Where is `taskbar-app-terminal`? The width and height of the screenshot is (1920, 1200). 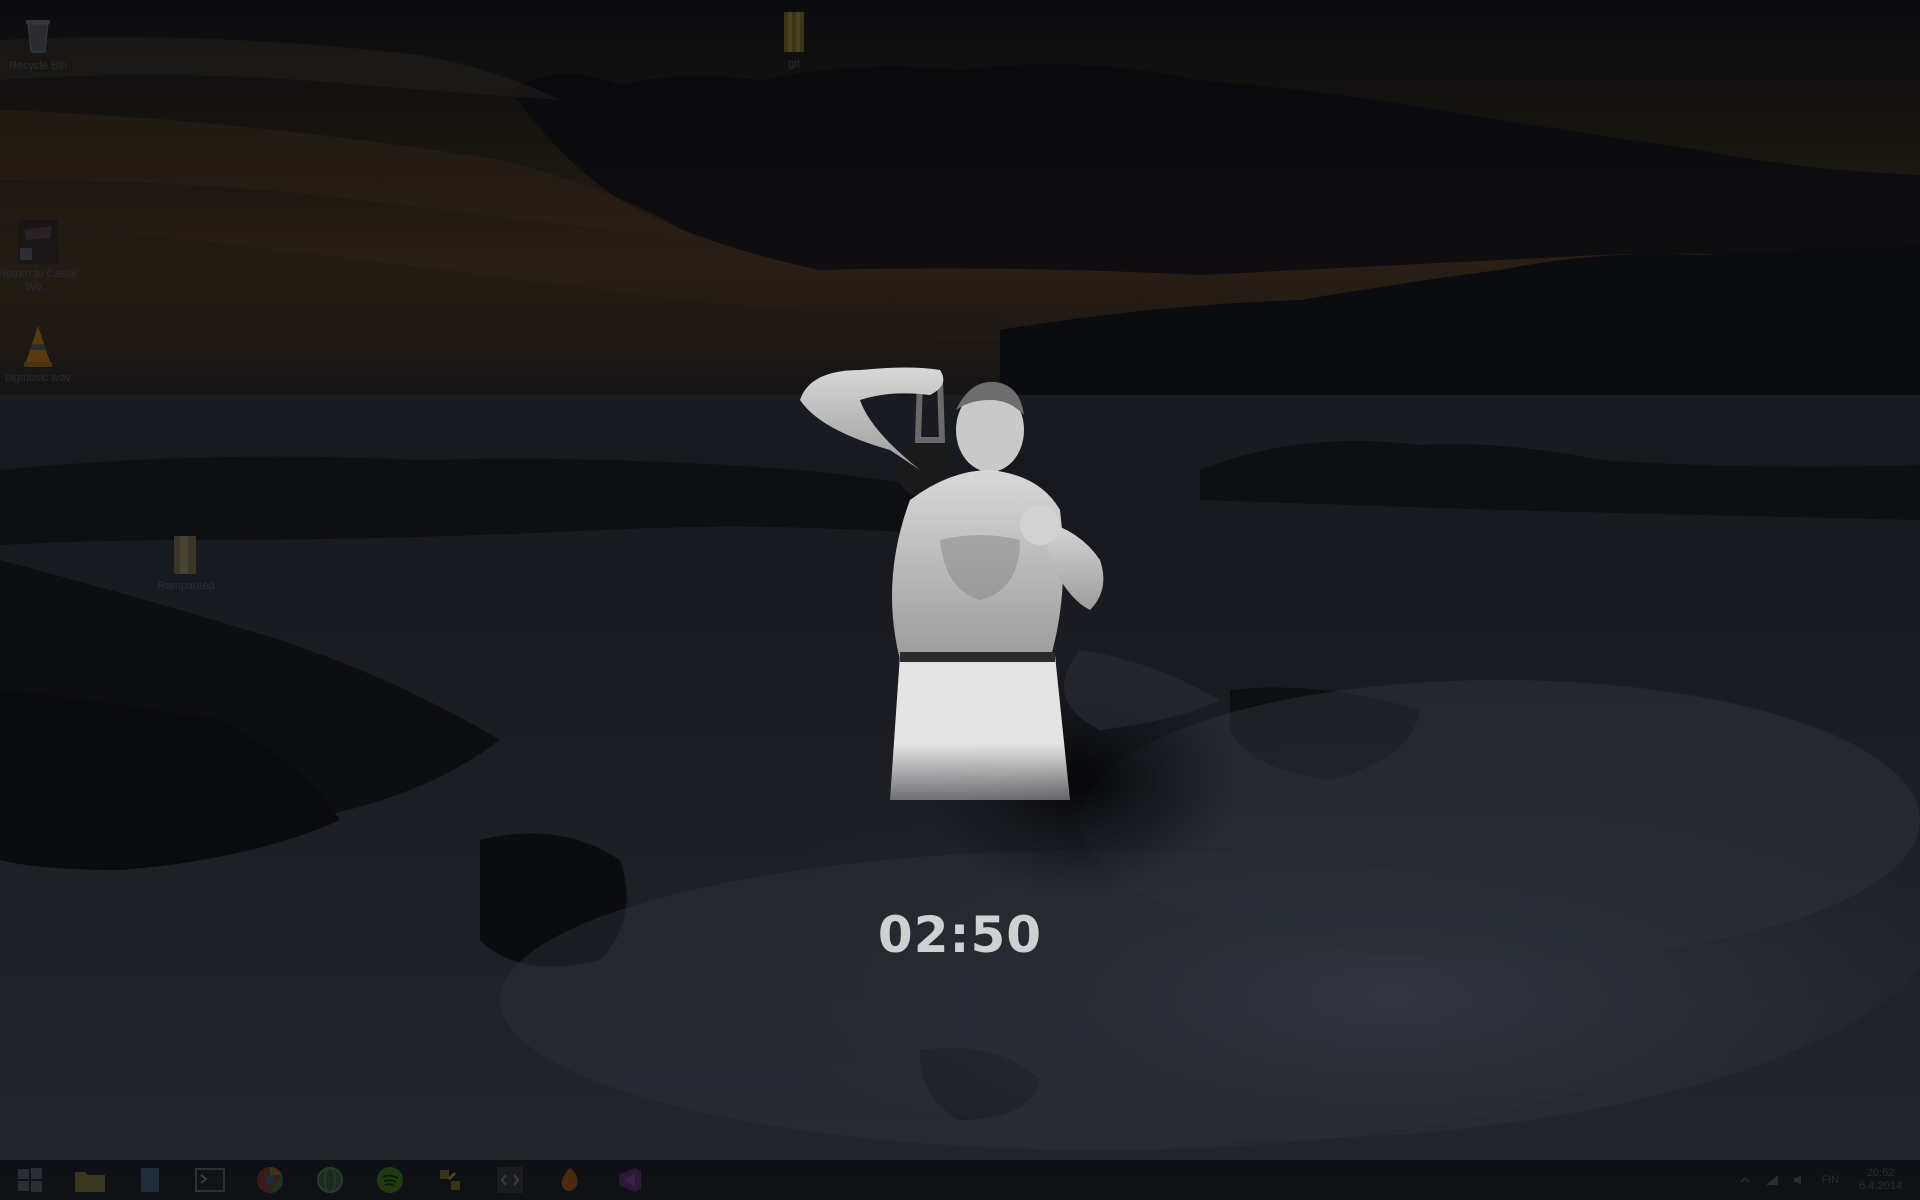
taskbar-app-terminal is located at coordinates (210, 1180).